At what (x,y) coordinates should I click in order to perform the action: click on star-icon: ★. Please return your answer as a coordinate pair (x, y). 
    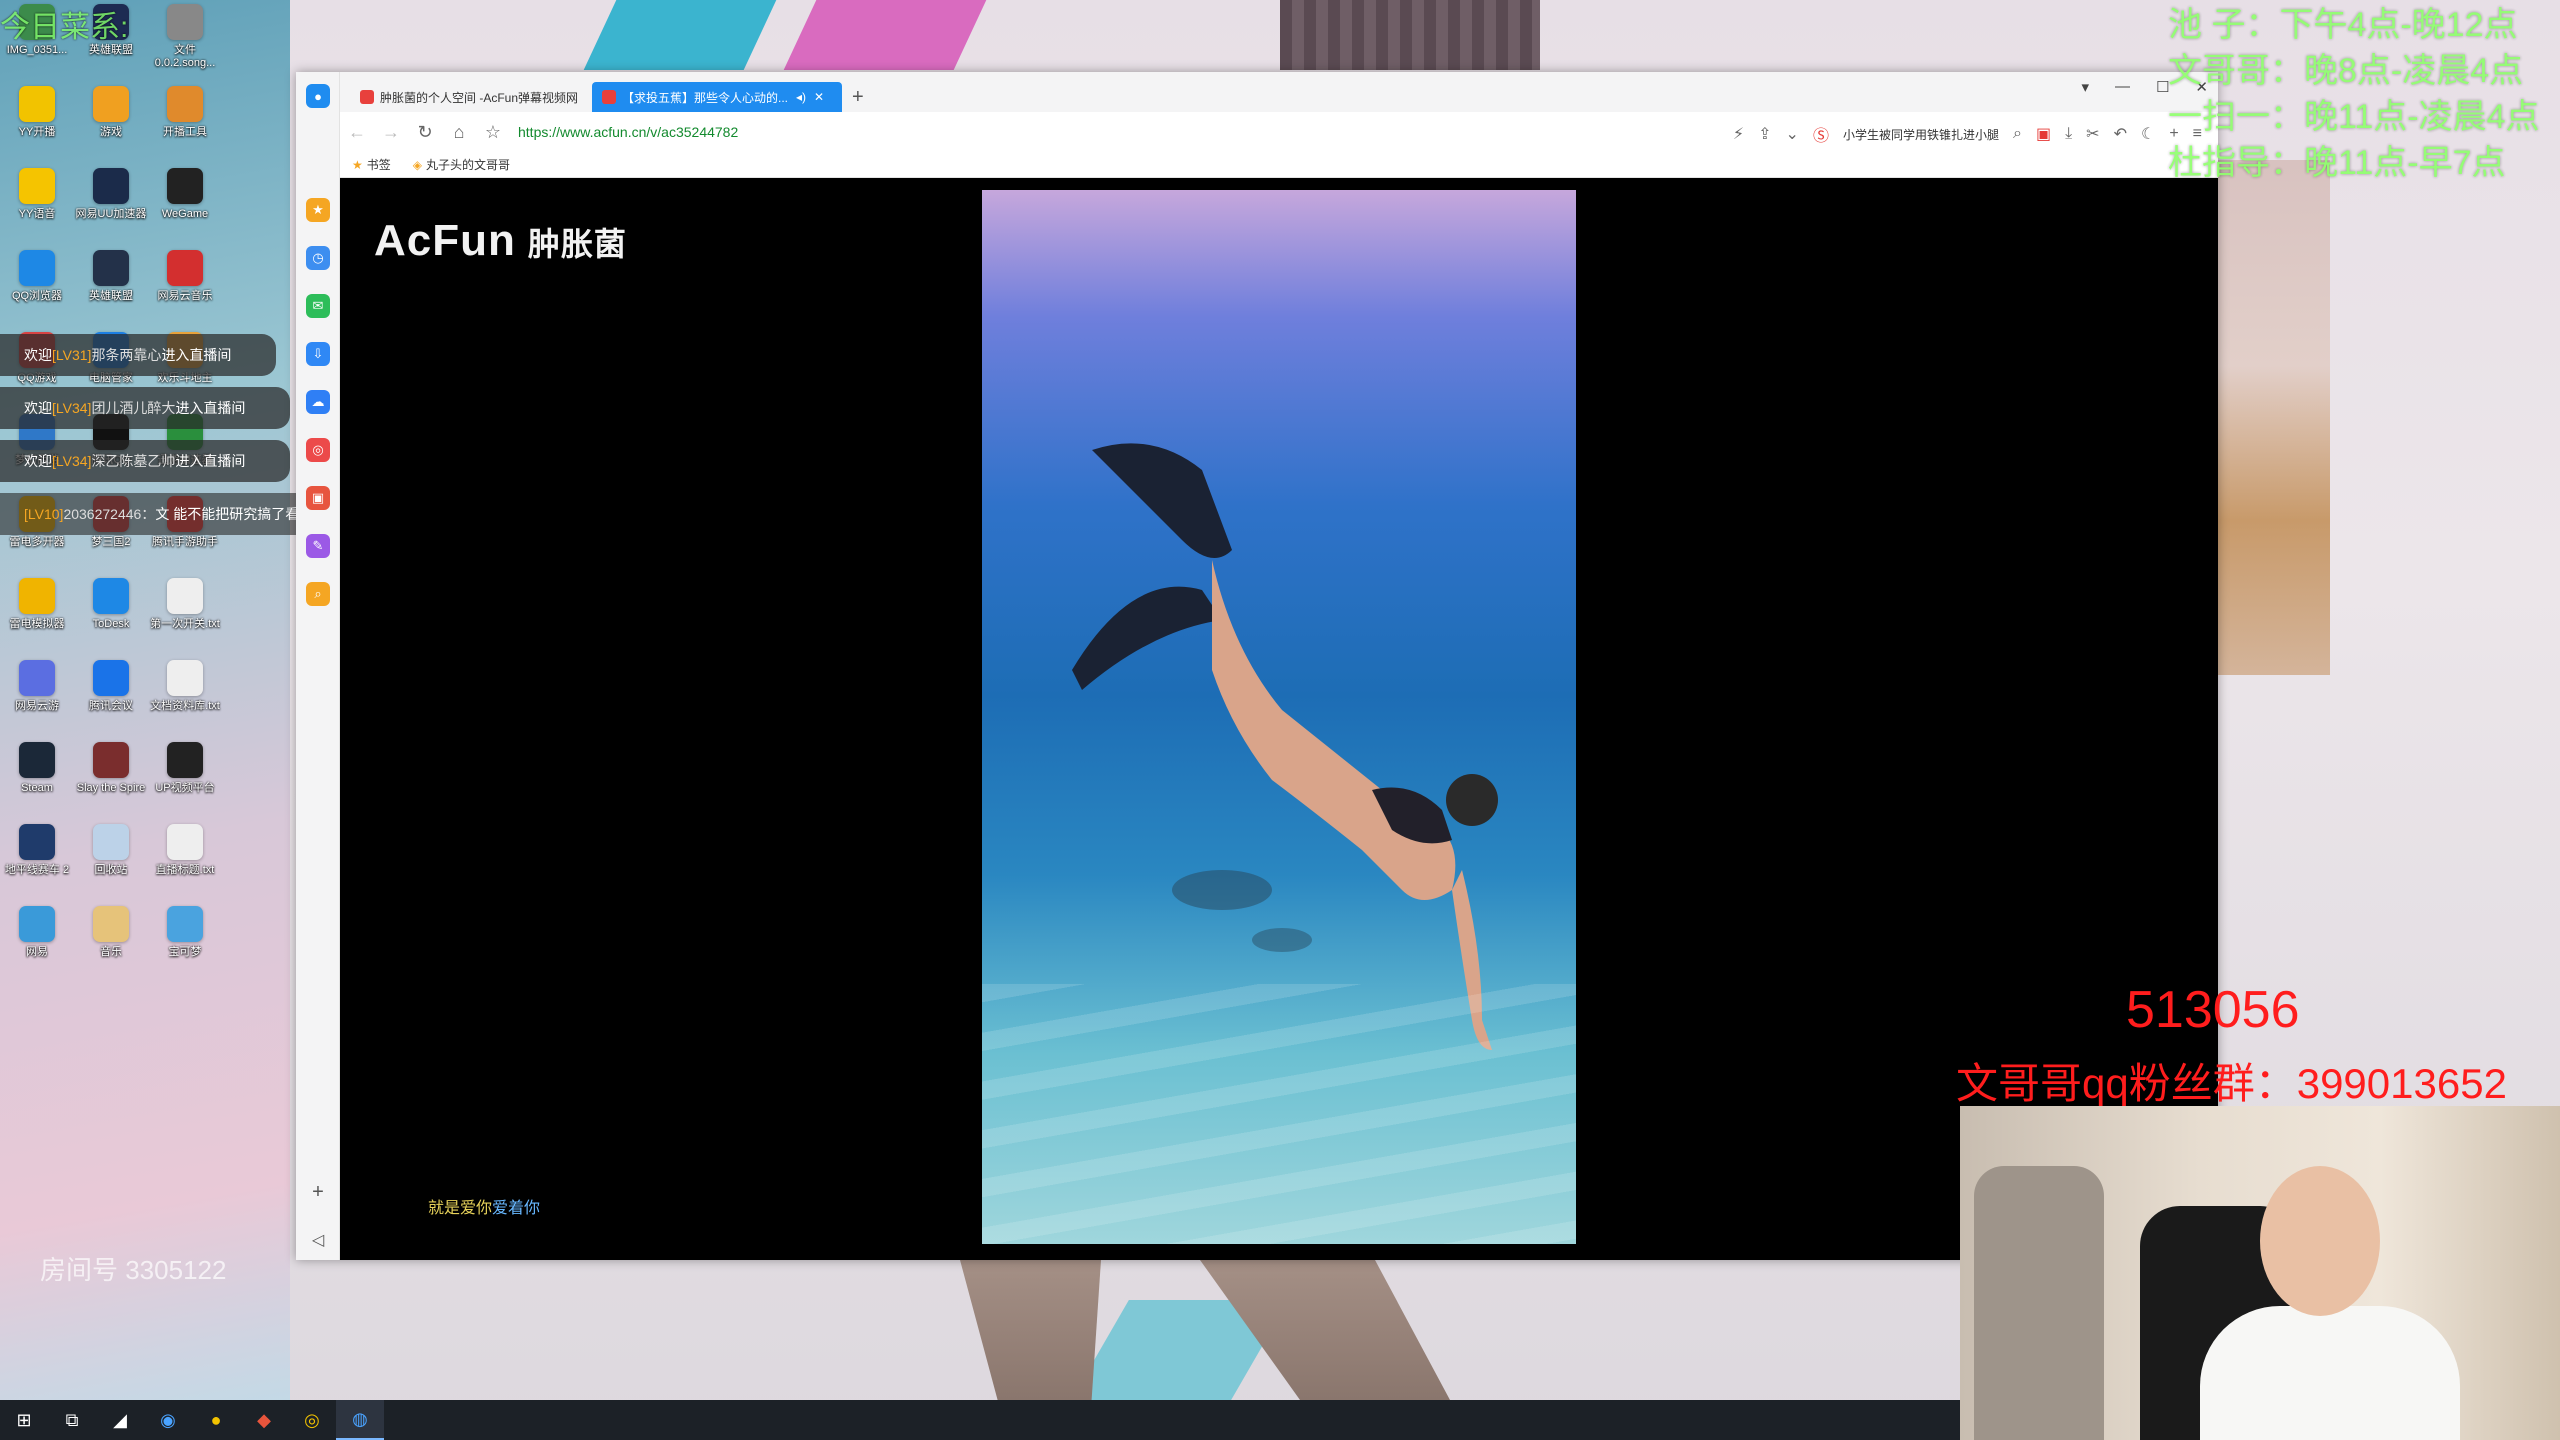
    Looking at the image, I should click on (357, 165).